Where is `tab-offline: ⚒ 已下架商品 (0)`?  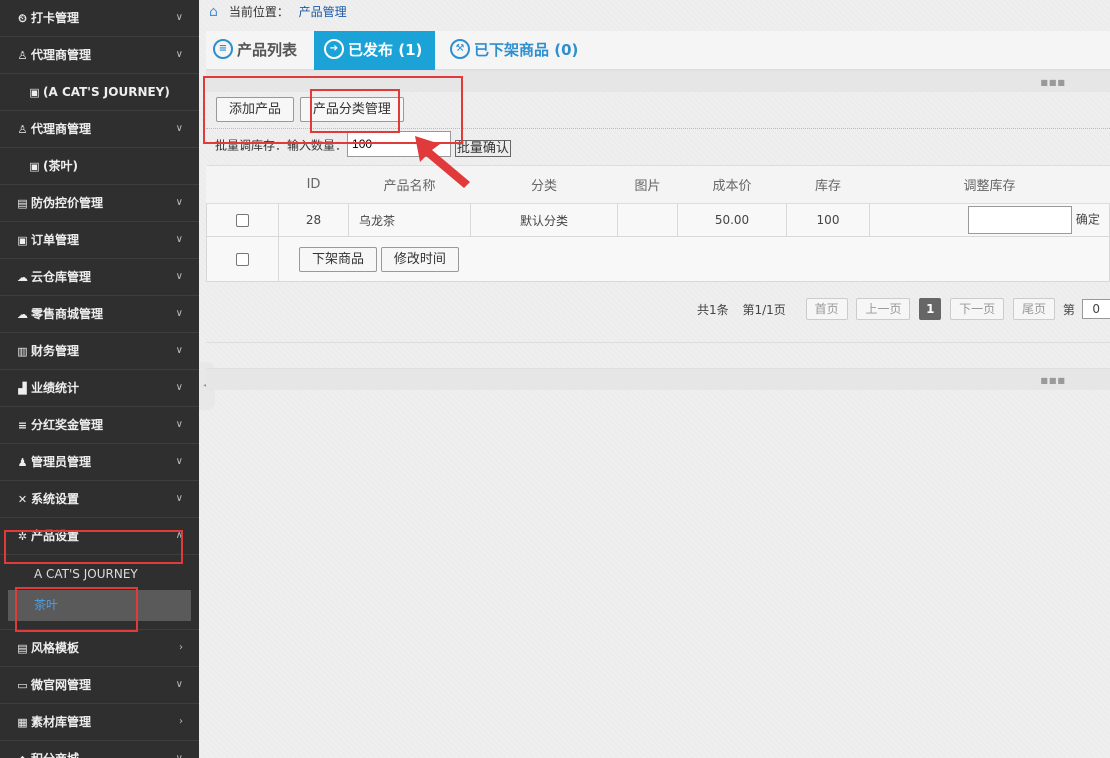
tab-offline: ⚒ 已下架商品 (0) is located at coordinates (517, 50).